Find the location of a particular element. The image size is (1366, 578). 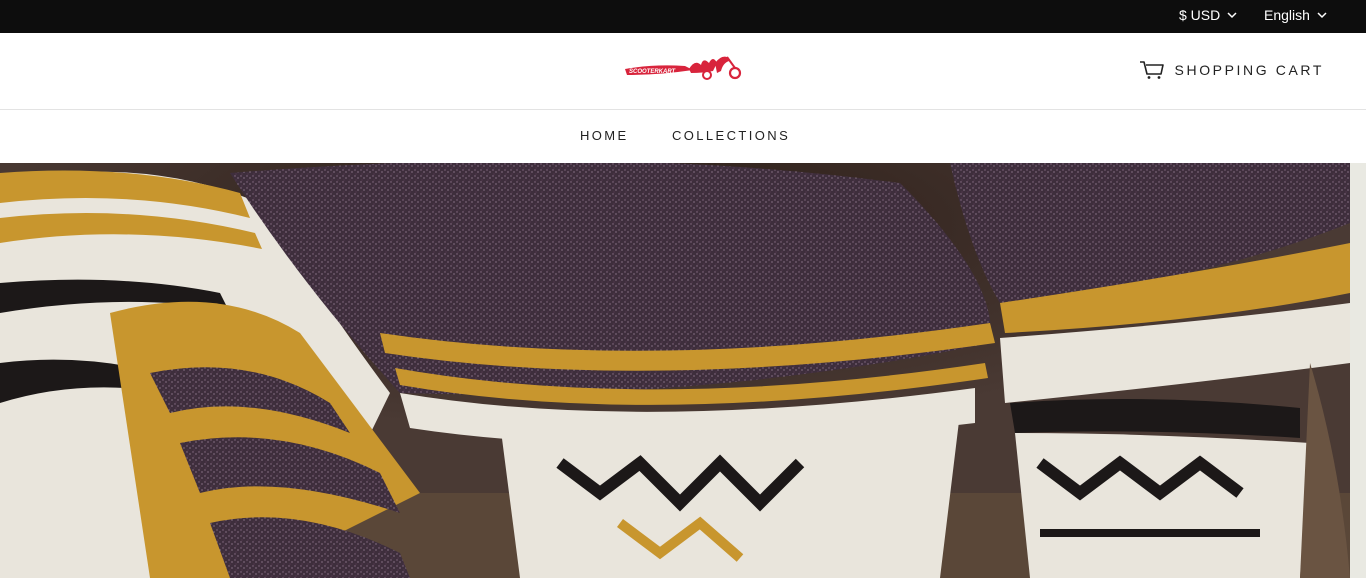

shopping-cart-link: SHOPPING CART is located at coordinates (1231, 70).